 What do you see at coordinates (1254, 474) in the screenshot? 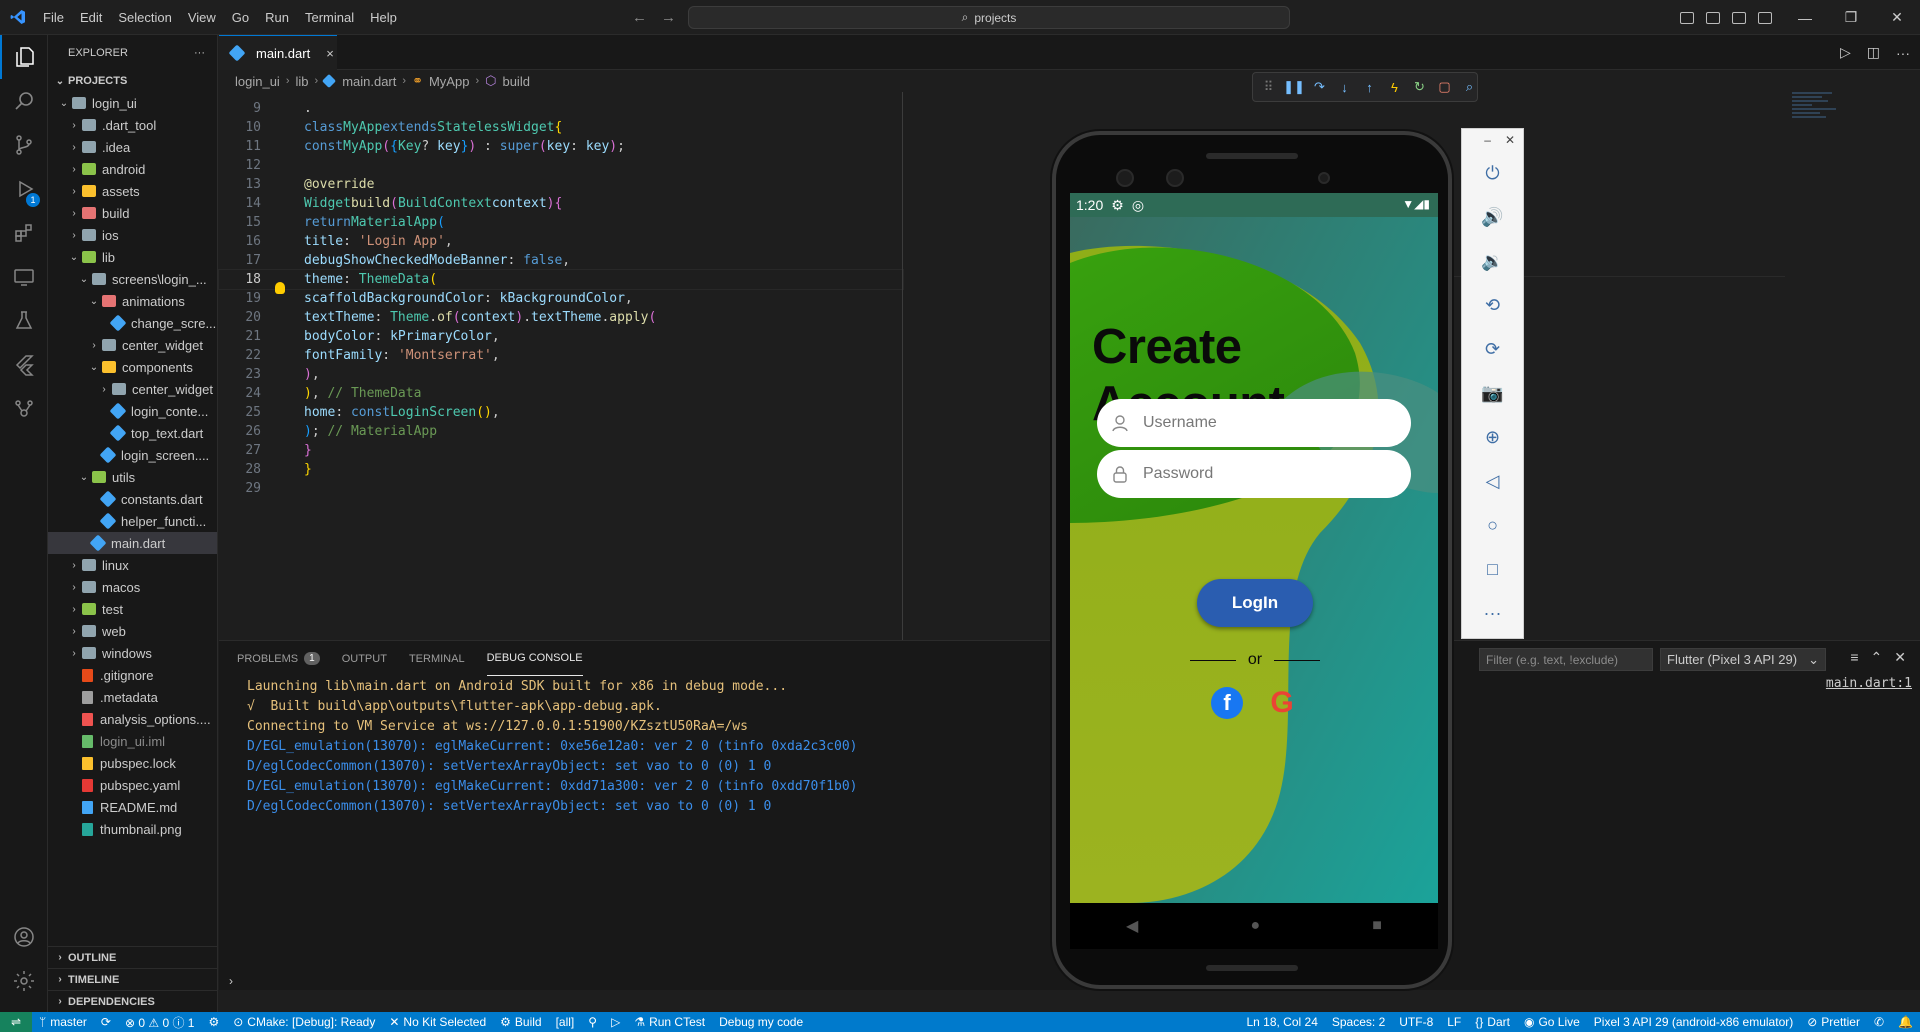
I see `password-field: Password` at bounding box center [1254, 474].